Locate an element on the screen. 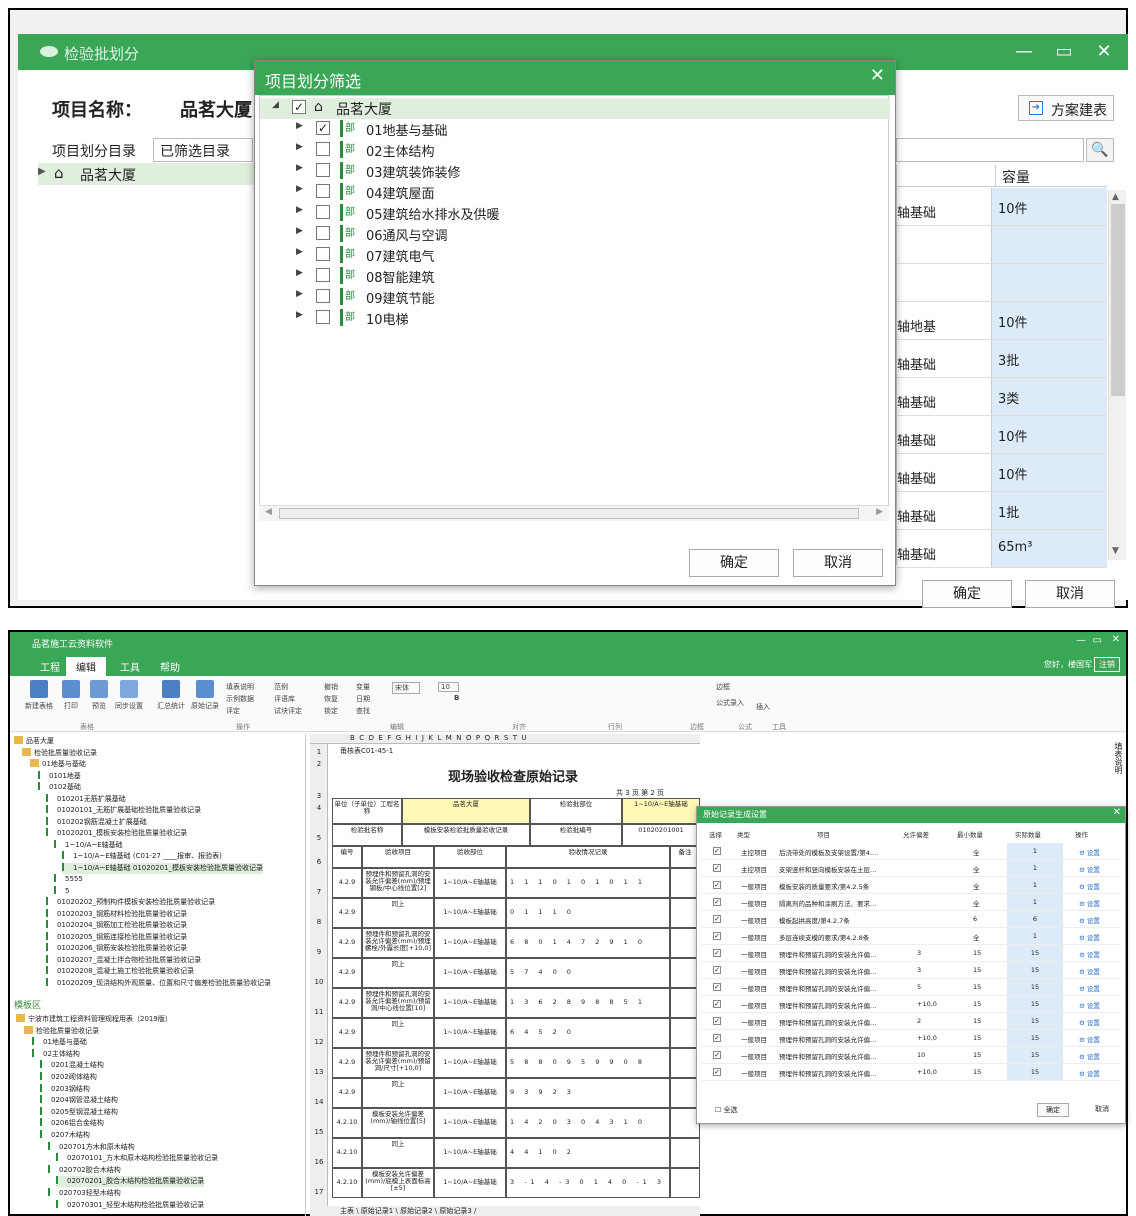 Image resolution: width=1136 pixels, height=1216 pixels. tree-node: 01020101_无筋扩展基础检验批质量验收记录 is located at coordinates (123, 810).